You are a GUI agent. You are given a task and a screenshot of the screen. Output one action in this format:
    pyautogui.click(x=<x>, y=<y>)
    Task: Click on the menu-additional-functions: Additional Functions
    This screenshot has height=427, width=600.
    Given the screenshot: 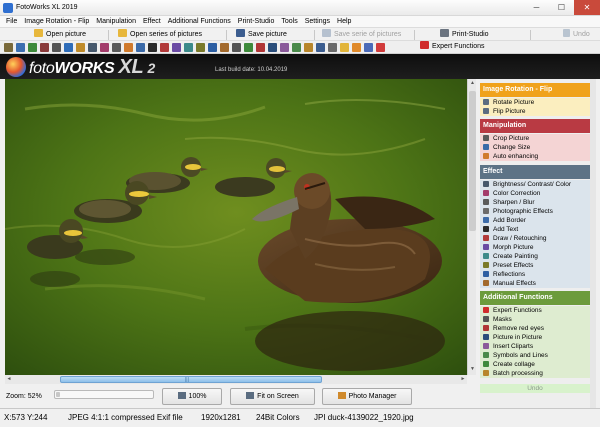 What is the action you would take?
    pyautogui.click(x=199, y=21)
    